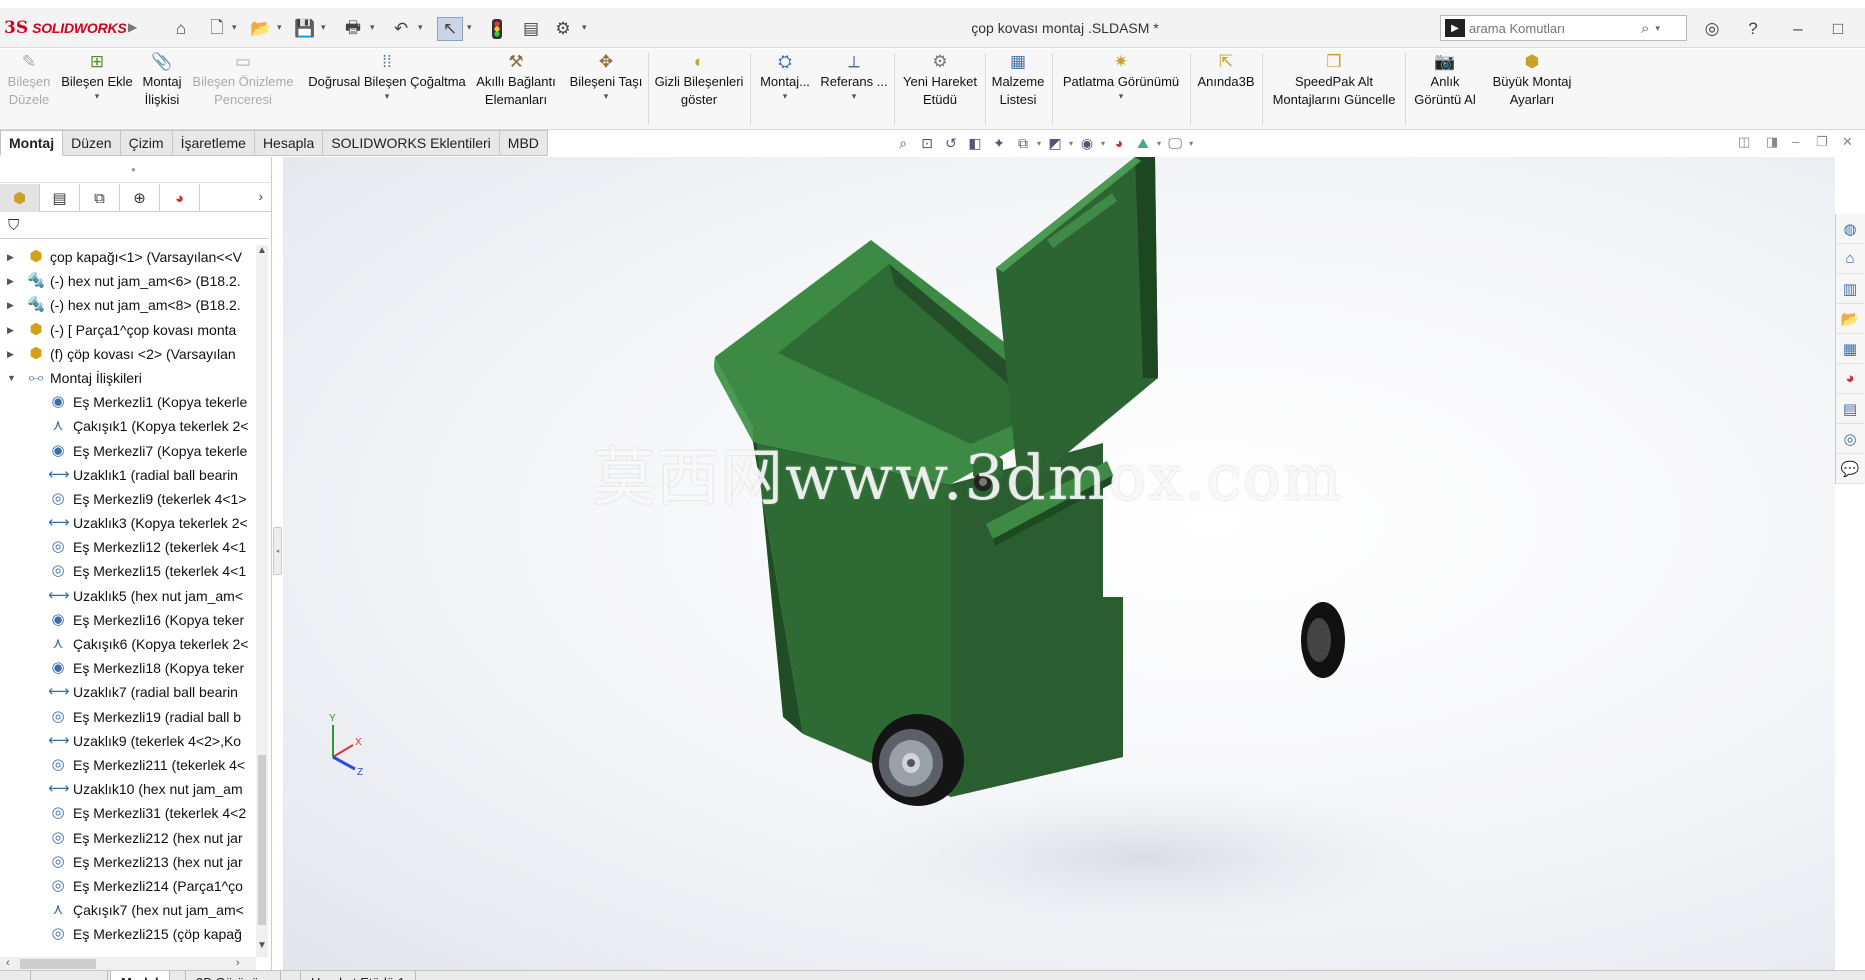 The image size is (1865, 980). What do you see at coordinates (128, 426) in the screenshot?
I see `mate-node: ⋏ Çakışık1 (Kopya tekerlek 2<` at bounding box center [128, 426].